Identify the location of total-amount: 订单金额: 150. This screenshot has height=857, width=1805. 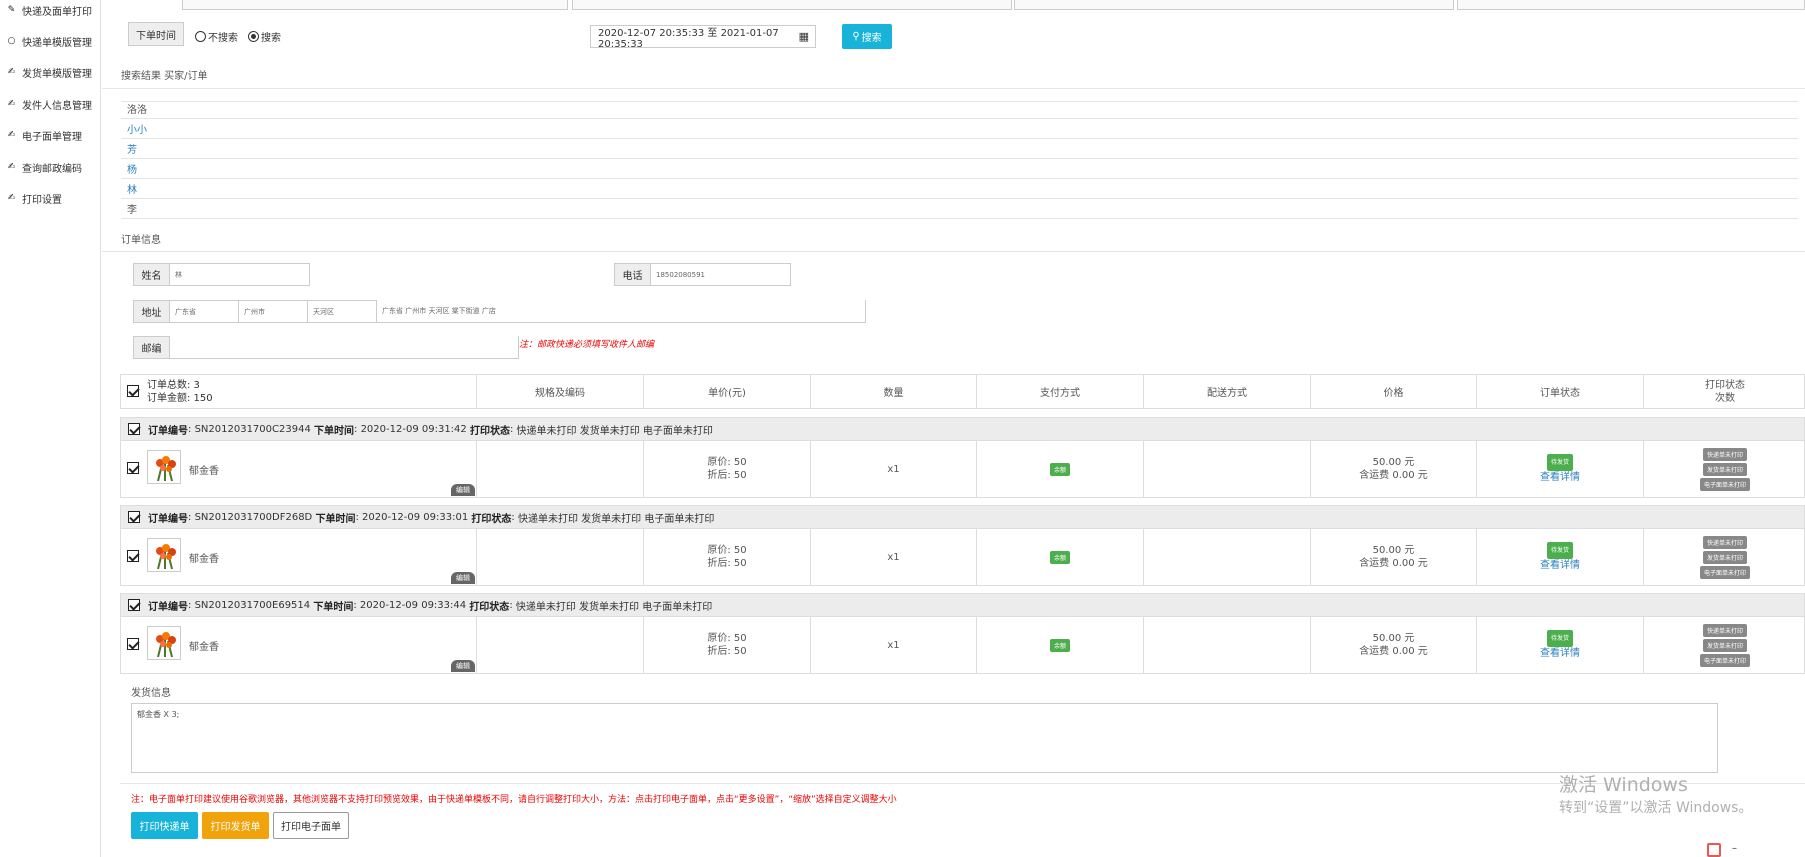
(180, 398).